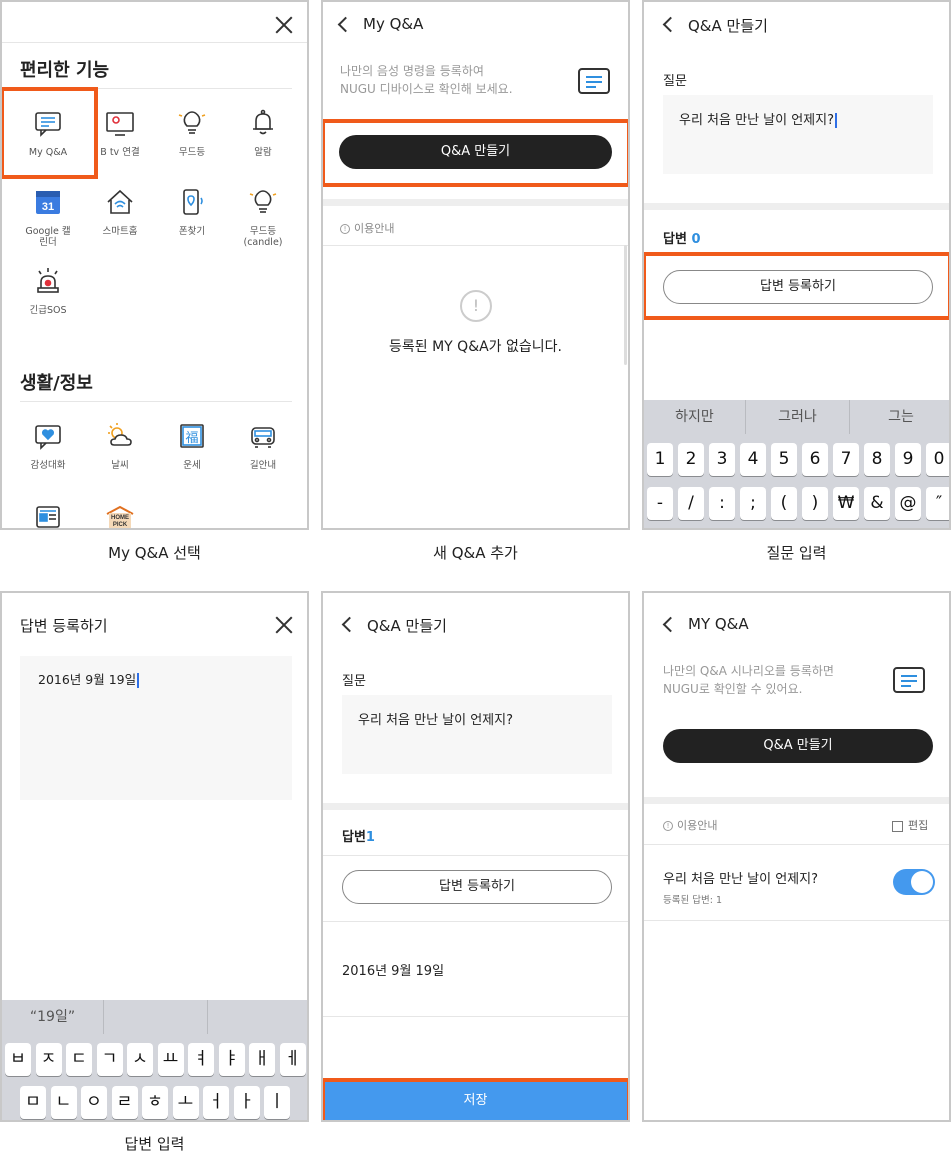  What do you see at coordinates (393, 969) in the screenshot?
I see `answer-item: 2016년 9월 19일` at bounding box center [393, 969].